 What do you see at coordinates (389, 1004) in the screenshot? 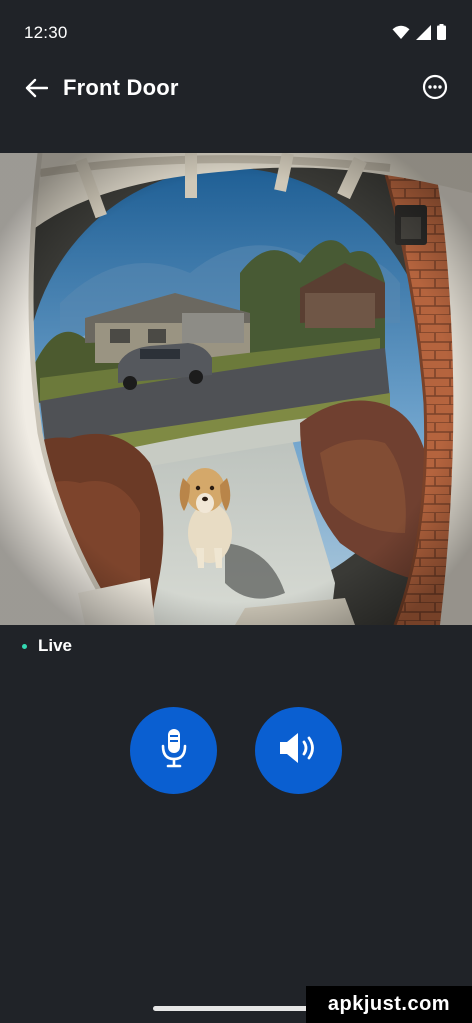
I see `watermark: apkjust.com` at bounding box center [389, 1004].